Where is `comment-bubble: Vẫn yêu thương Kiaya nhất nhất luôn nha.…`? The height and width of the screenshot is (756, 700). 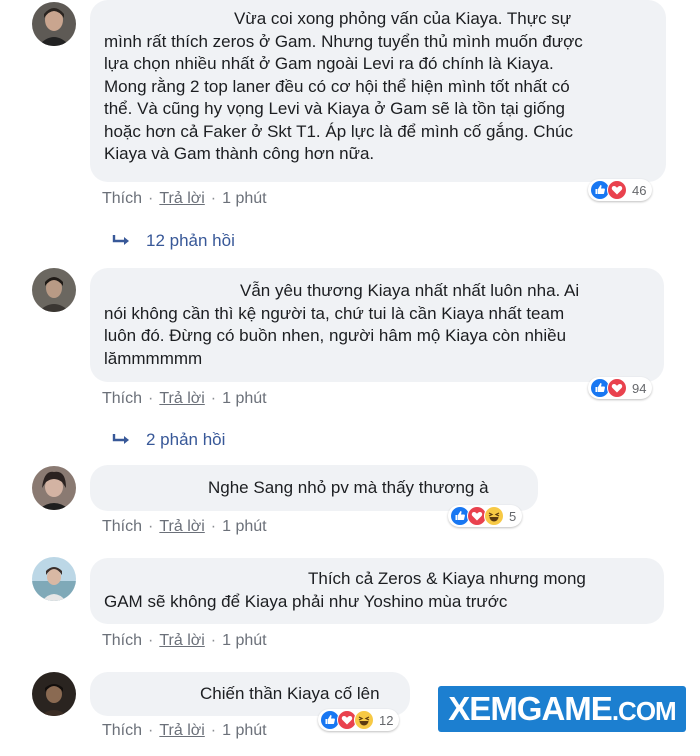
comment-bubble: Vẫn yêu thương Kiaya nhất nhất luôn nha.… is located at coordinates (377, 325).